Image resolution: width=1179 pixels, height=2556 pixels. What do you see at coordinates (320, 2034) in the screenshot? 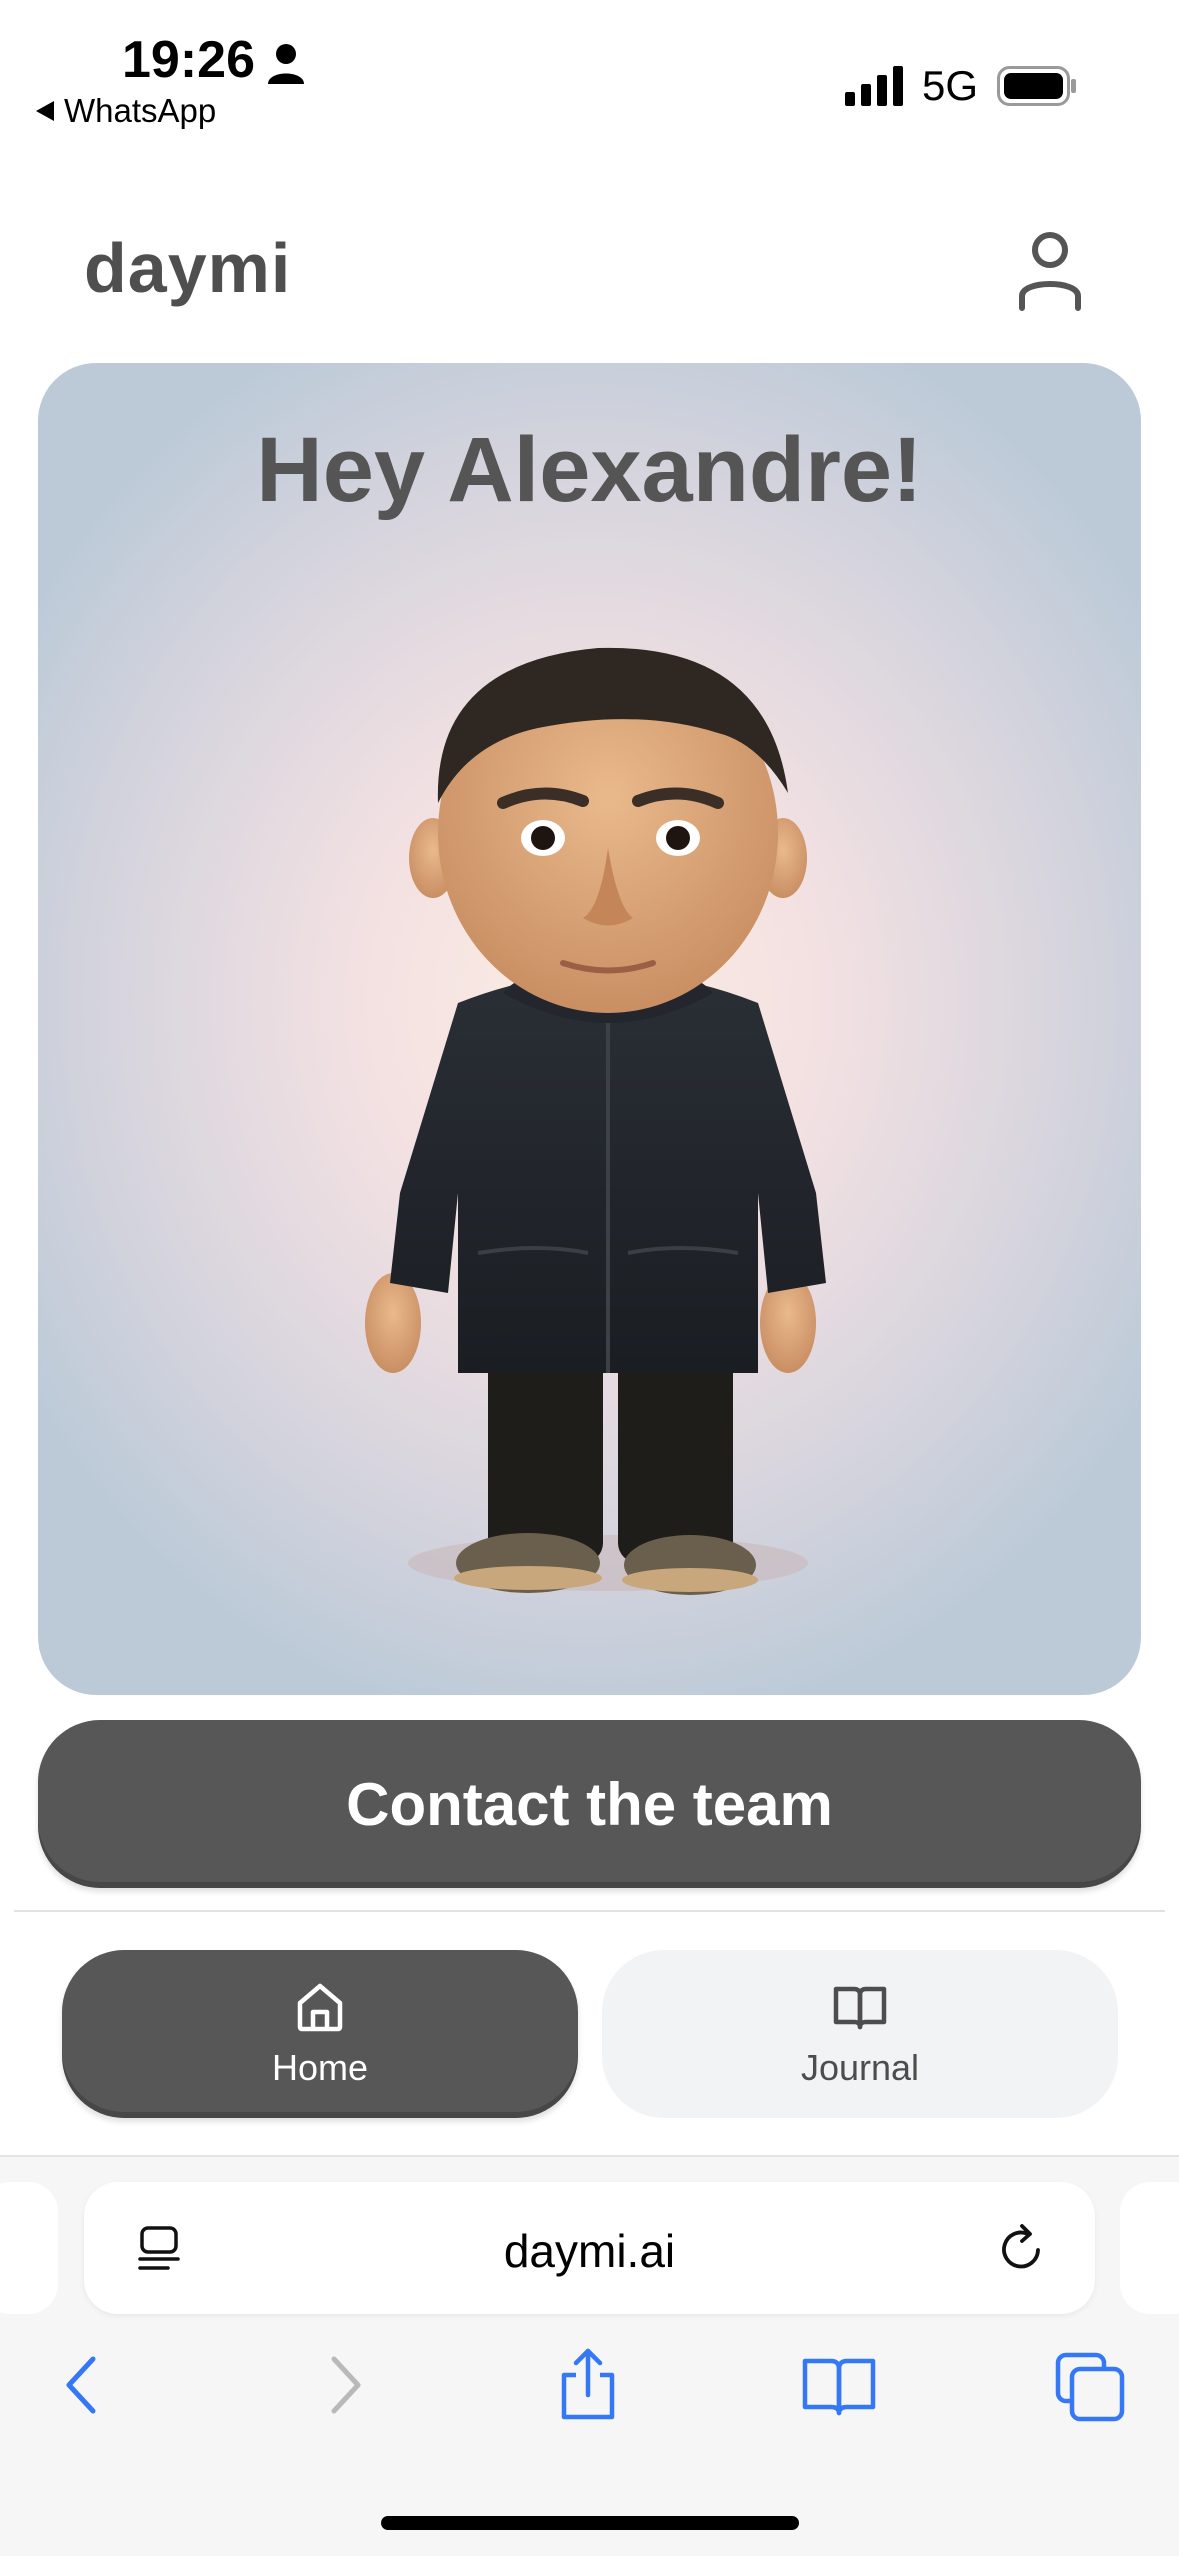
I see `tab-home: Home` at bounding box center [320, 2034].